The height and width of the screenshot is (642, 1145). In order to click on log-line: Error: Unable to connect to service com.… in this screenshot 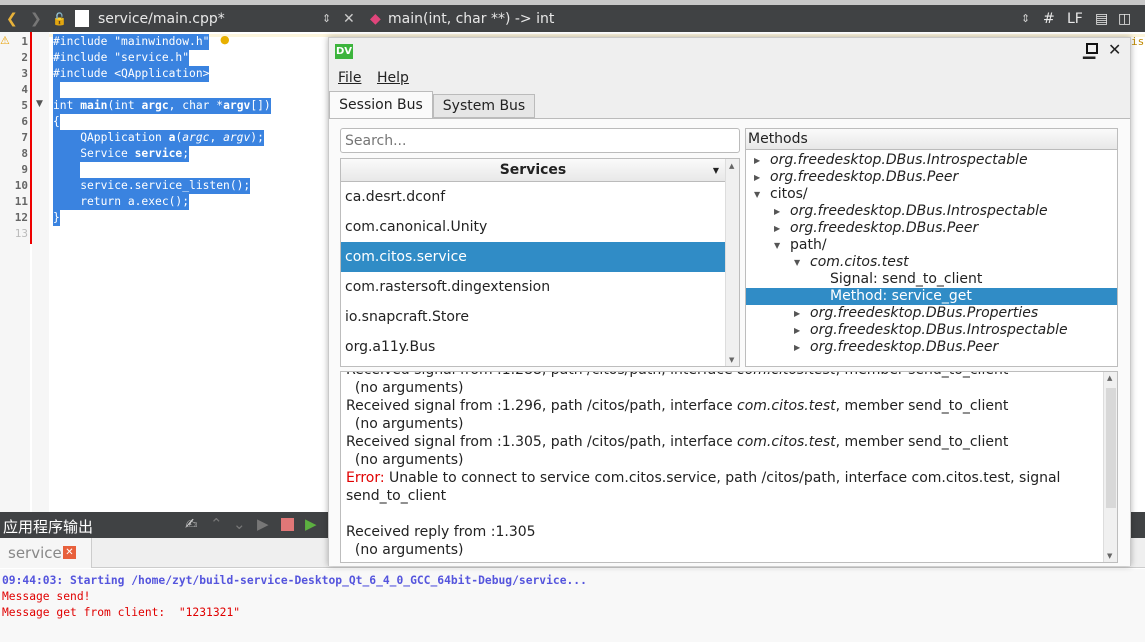, I will do `click(703, 478)`.